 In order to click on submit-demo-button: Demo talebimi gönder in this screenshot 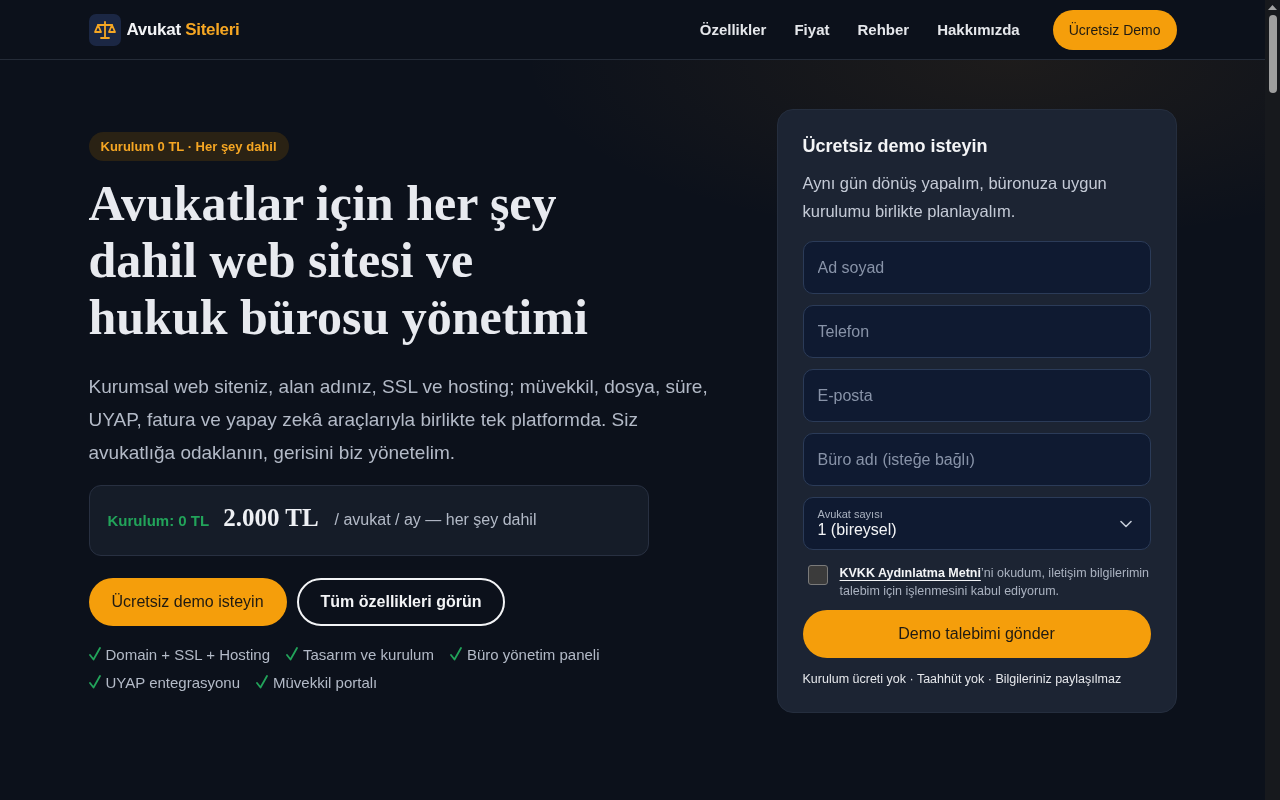, I will do `click(976, 634)`.